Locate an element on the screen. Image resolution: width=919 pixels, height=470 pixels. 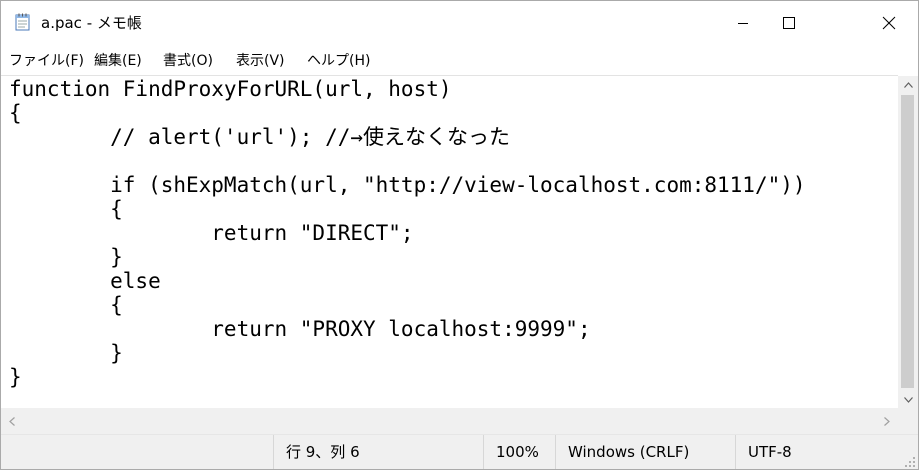
scroll-right-button is located at coordinates (887, 421).